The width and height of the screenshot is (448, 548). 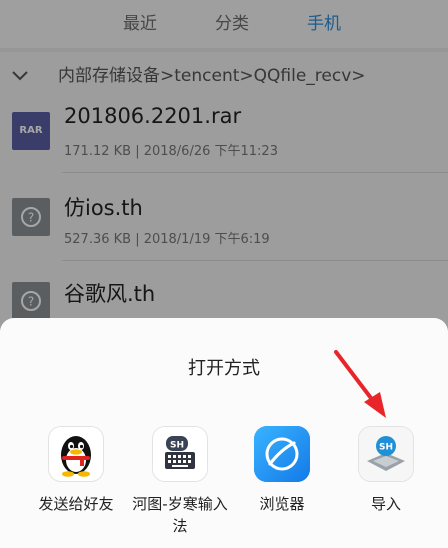 What do you see at coordinates (386, 454) in the screenshot?
I see `import-skin-icon: SH` at bounding box center [386, 454].